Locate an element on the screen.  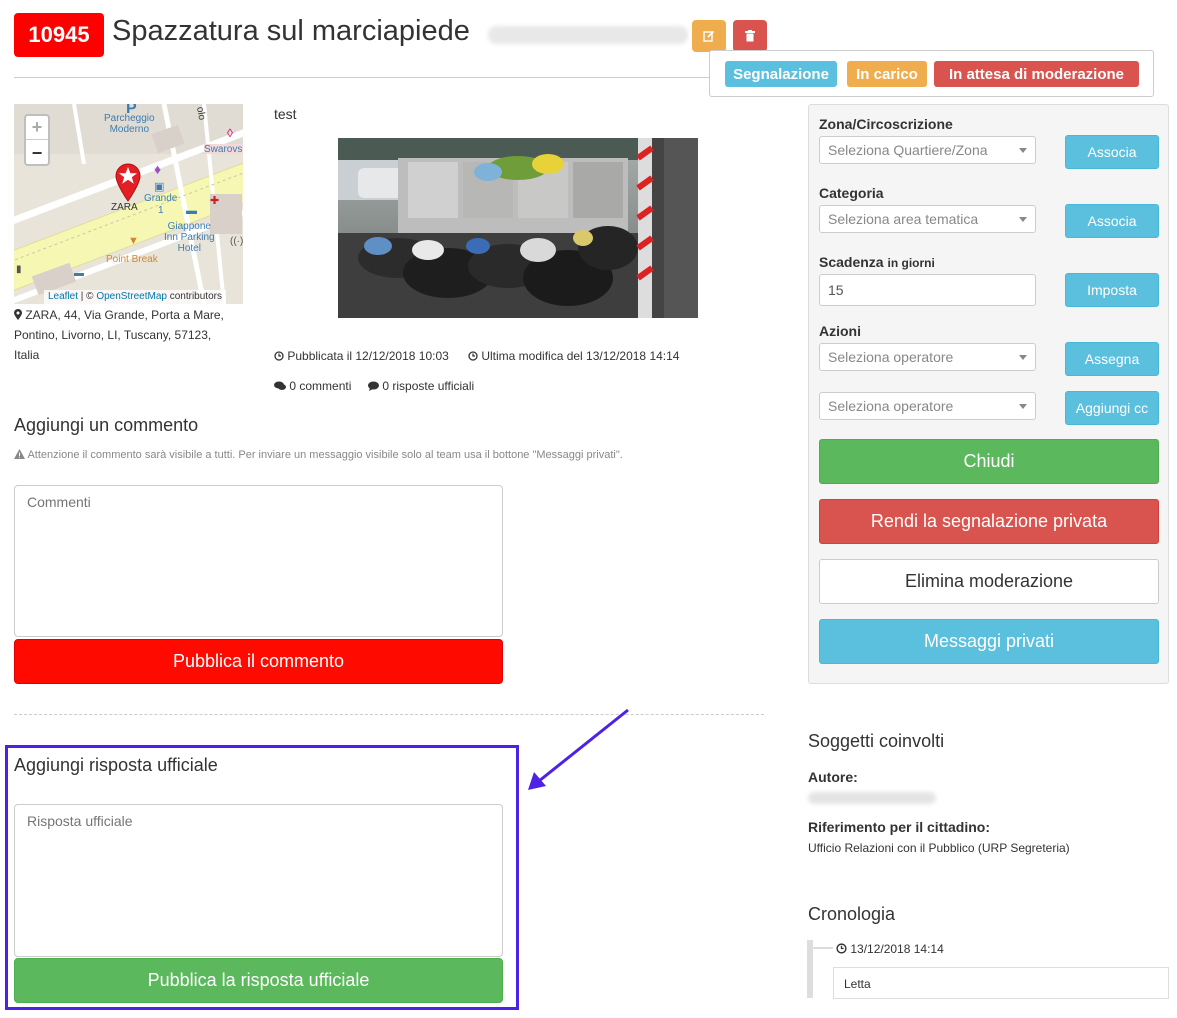
close-report-button: Chiudi is located at coordinates (989, 461).